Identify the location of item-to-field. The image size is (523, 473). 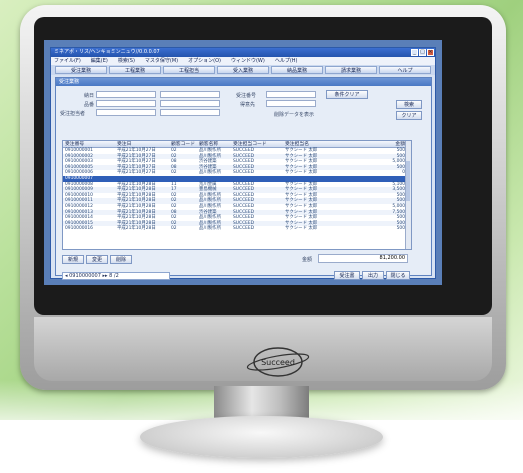
(190, 103).